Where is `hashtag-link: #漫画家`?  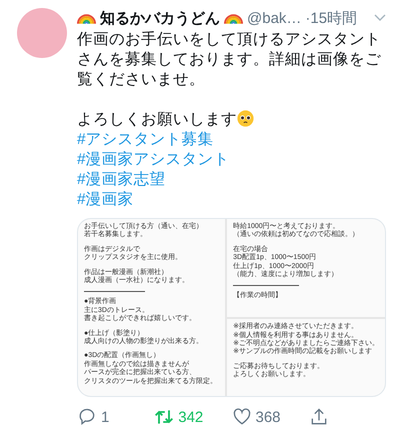
hashtag-link: #漫画家 is located at coordinates (105, 200).